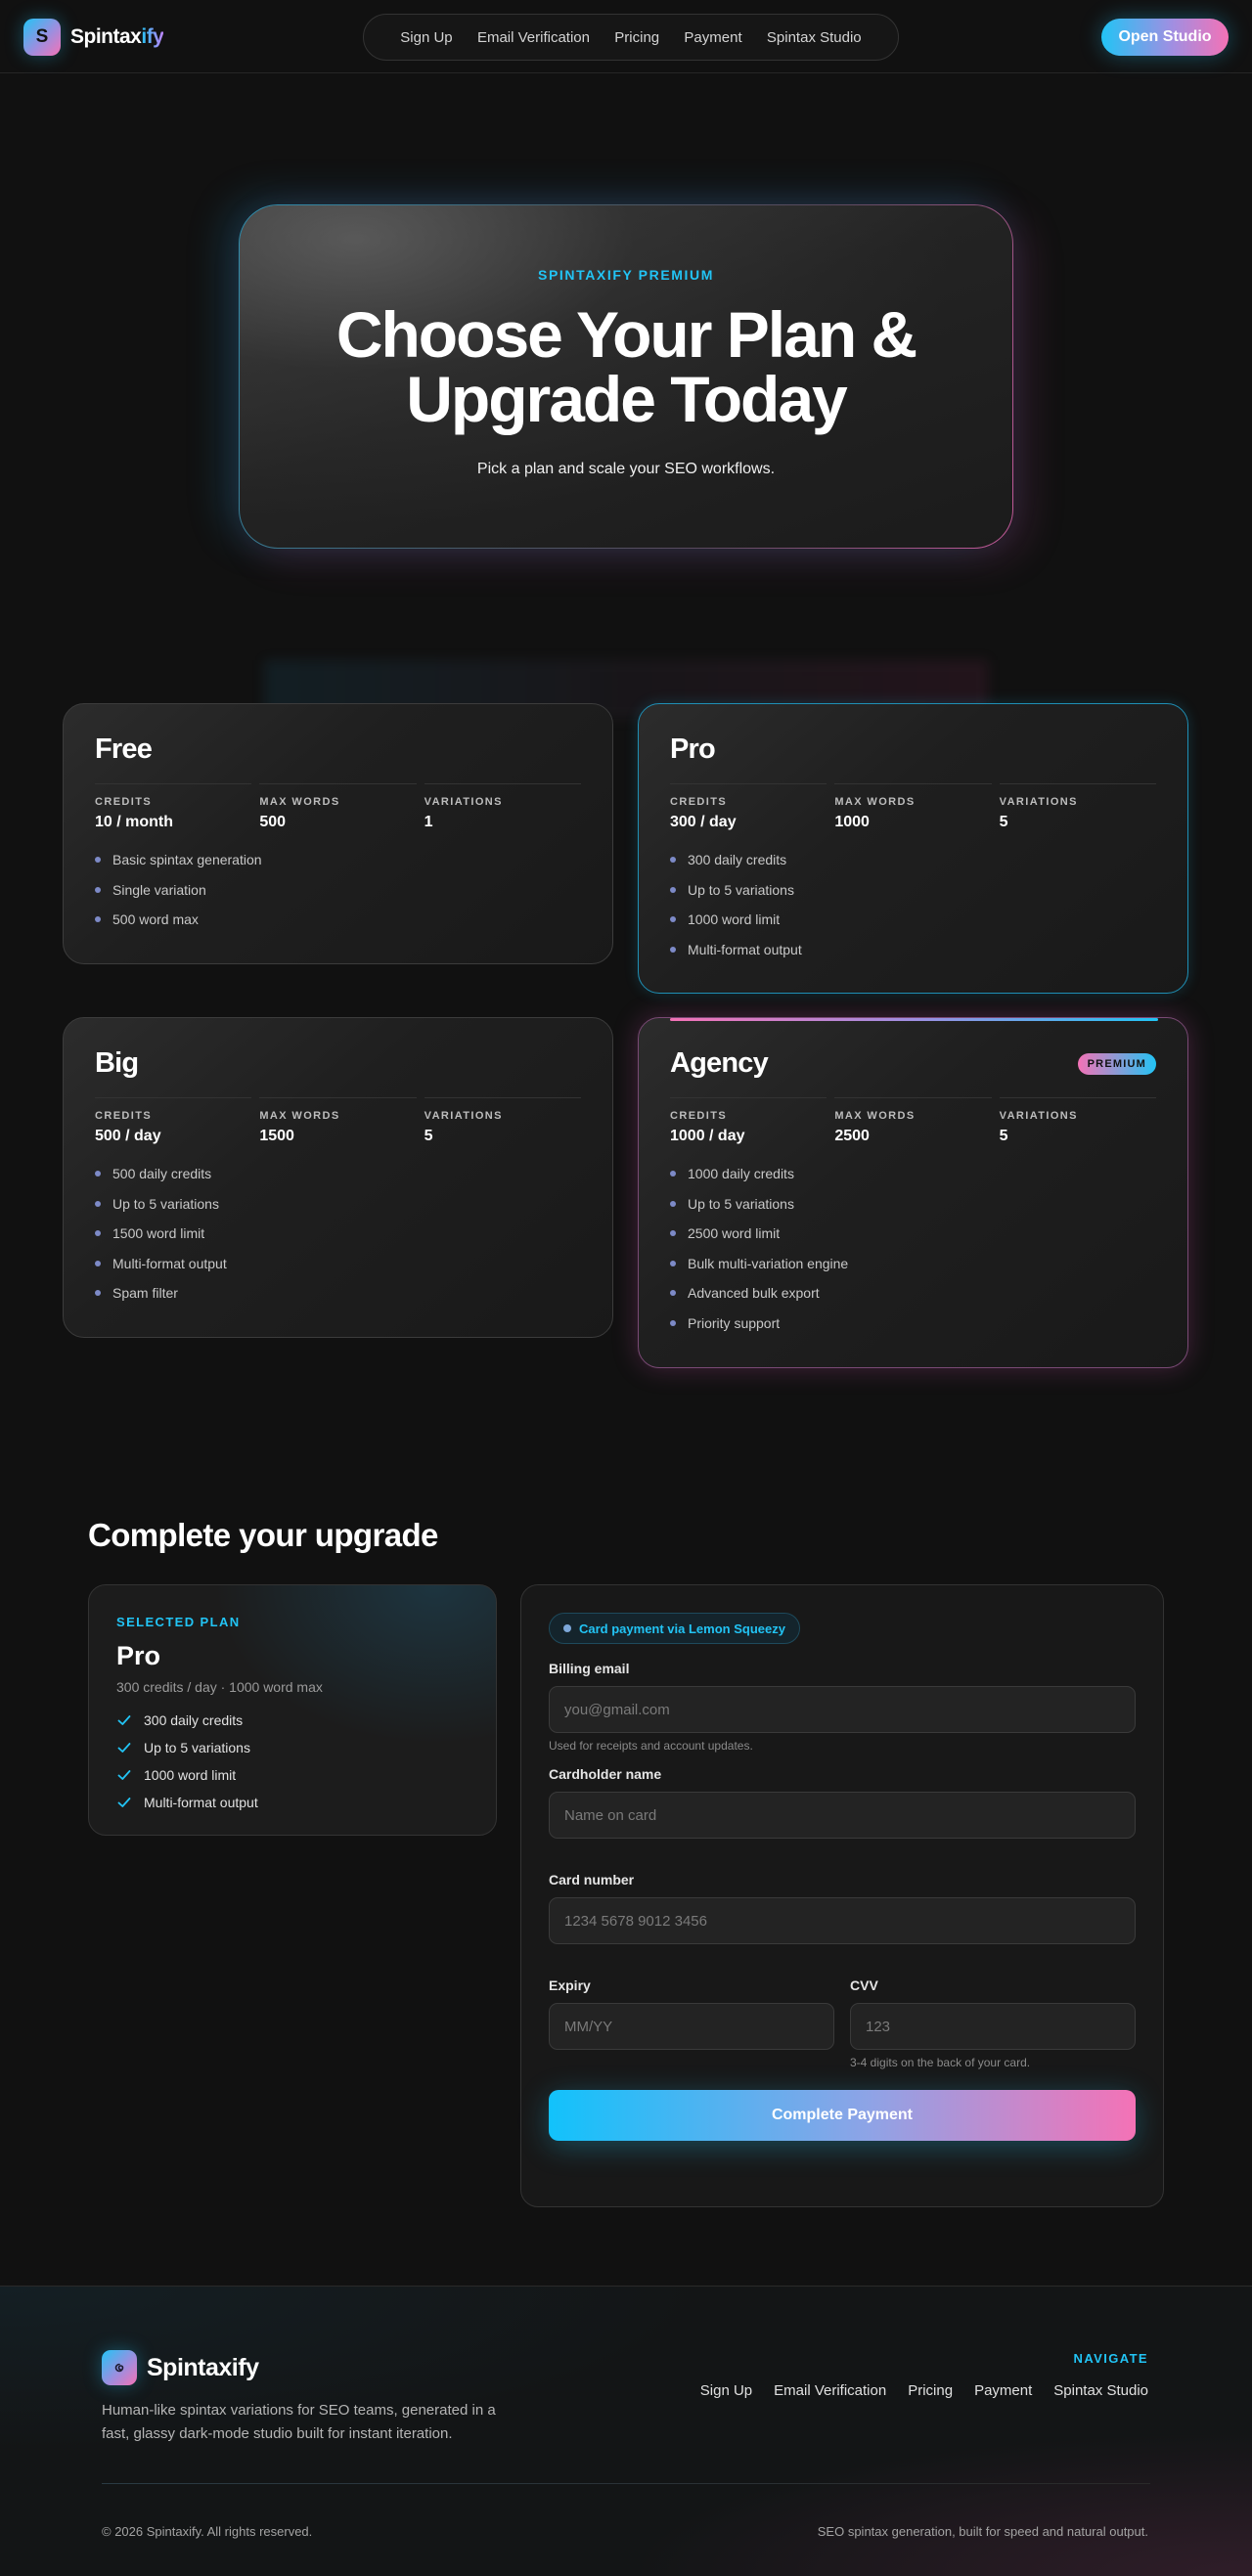 Image resolution: width=1252 pixels, height=2576 pixels. What do you see at coordinates (651, 1746) in the screenshot?
I see `billing-email-help: Used for receipts and account updates.` at bounding box center [651, 1746].